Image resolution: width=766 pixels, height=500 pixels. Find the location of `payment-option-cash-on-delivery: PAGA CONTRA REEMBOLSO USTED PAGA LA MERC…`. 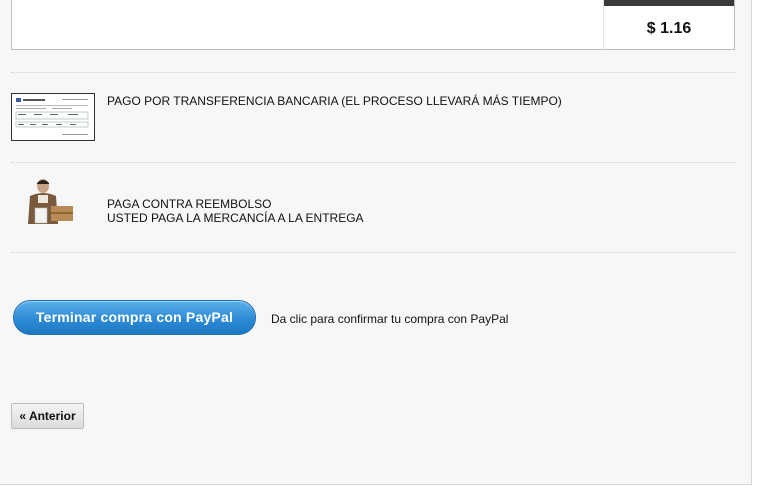

payment-option-cash-on-delivery: PAGA CONTRA REEMBOLSO USTED PAGA LA MERC… is located at coordinates (373, 207).